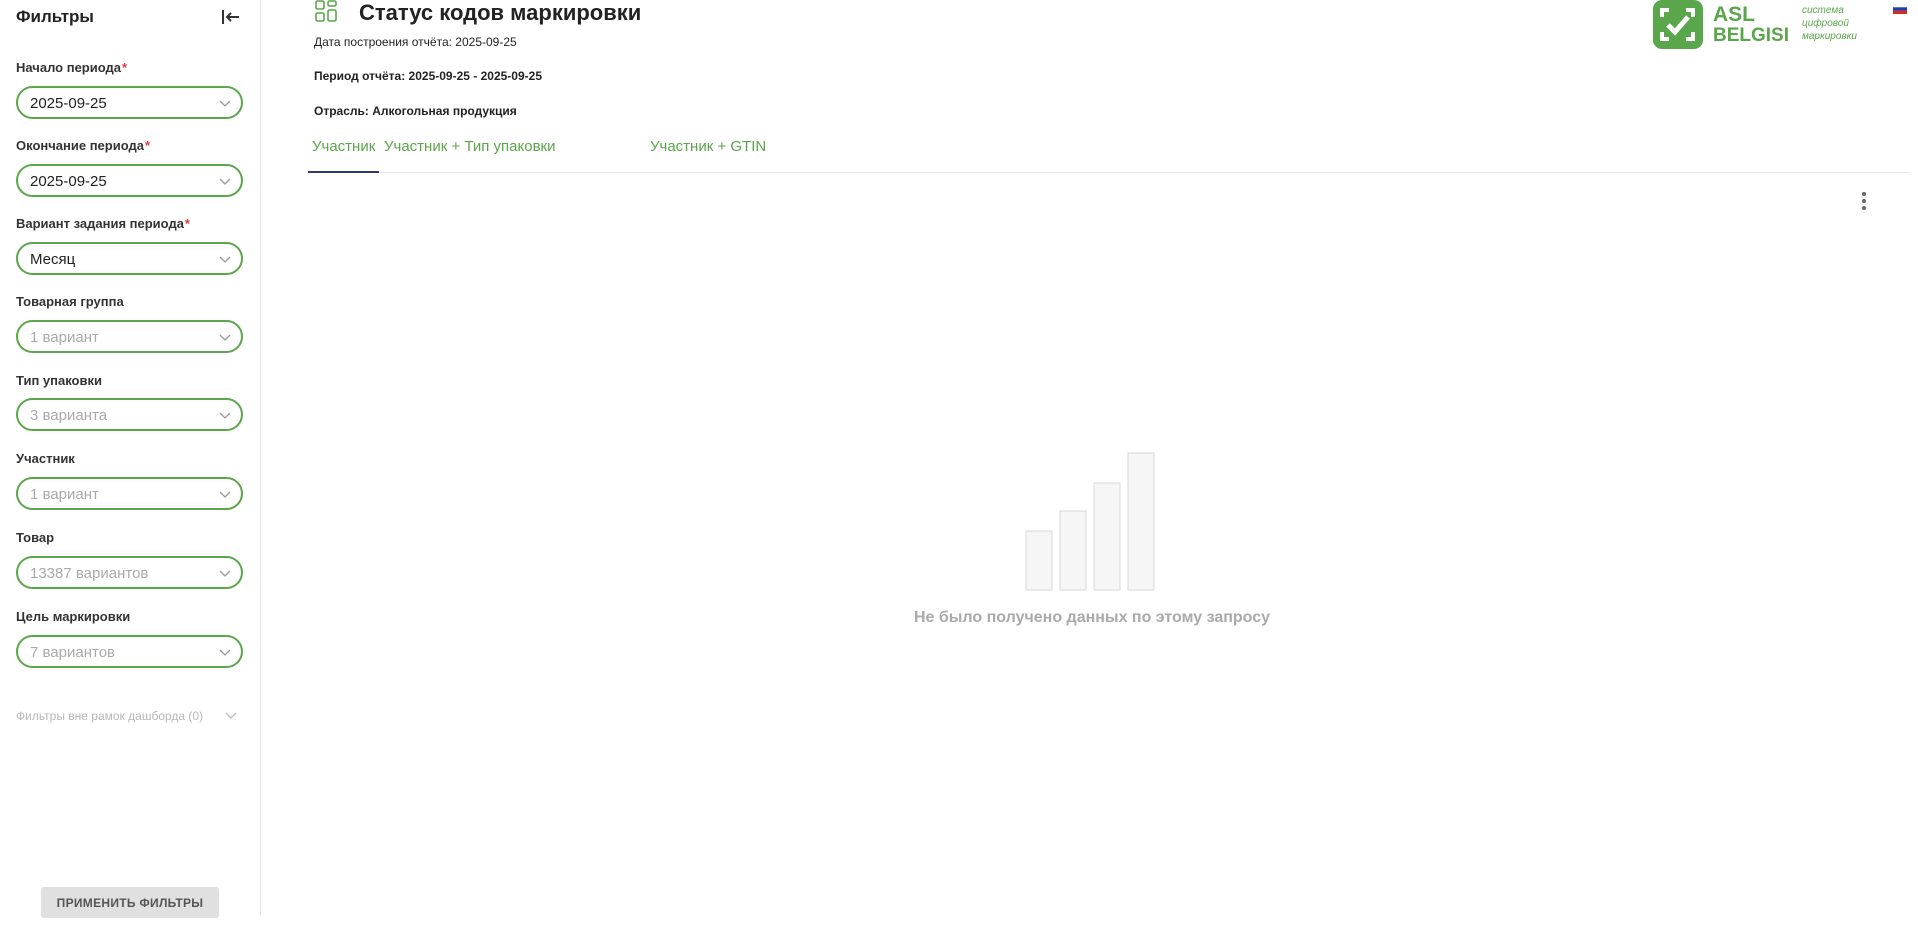 Image resolution: width=1918 pixels, height=946 pixels. I want to click on participant-select: 1 вариант, so click(129, 493).